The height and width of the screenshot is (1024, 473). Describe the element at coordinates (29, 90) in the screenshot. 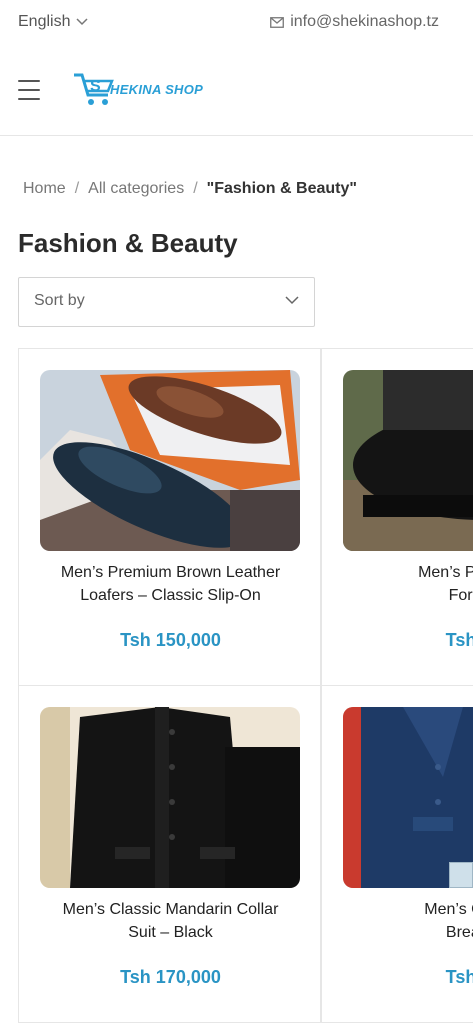

I see `menu-icon` at that location.